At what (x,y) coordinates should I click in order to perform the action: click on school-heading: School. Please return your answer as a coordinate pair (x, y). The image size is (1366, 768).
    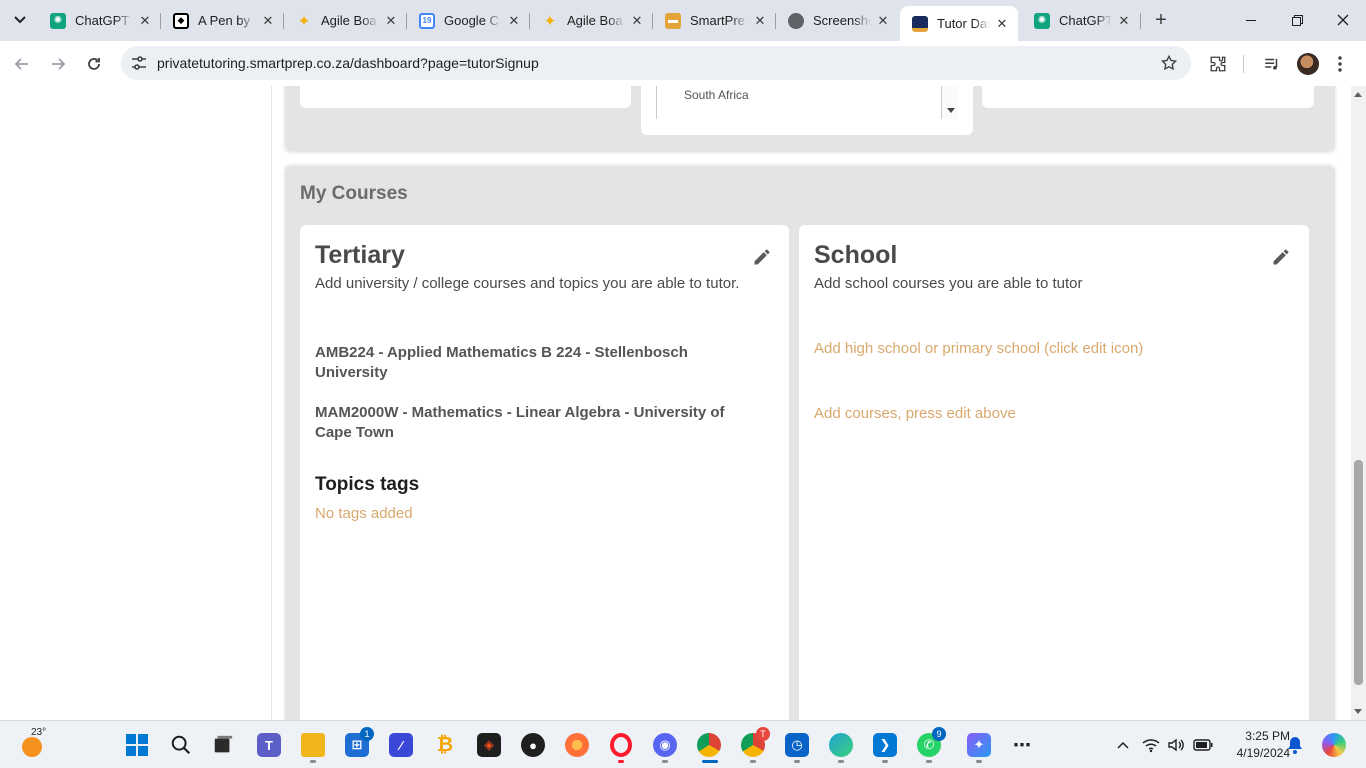
    Looking at the image, I should click on (856, 255).